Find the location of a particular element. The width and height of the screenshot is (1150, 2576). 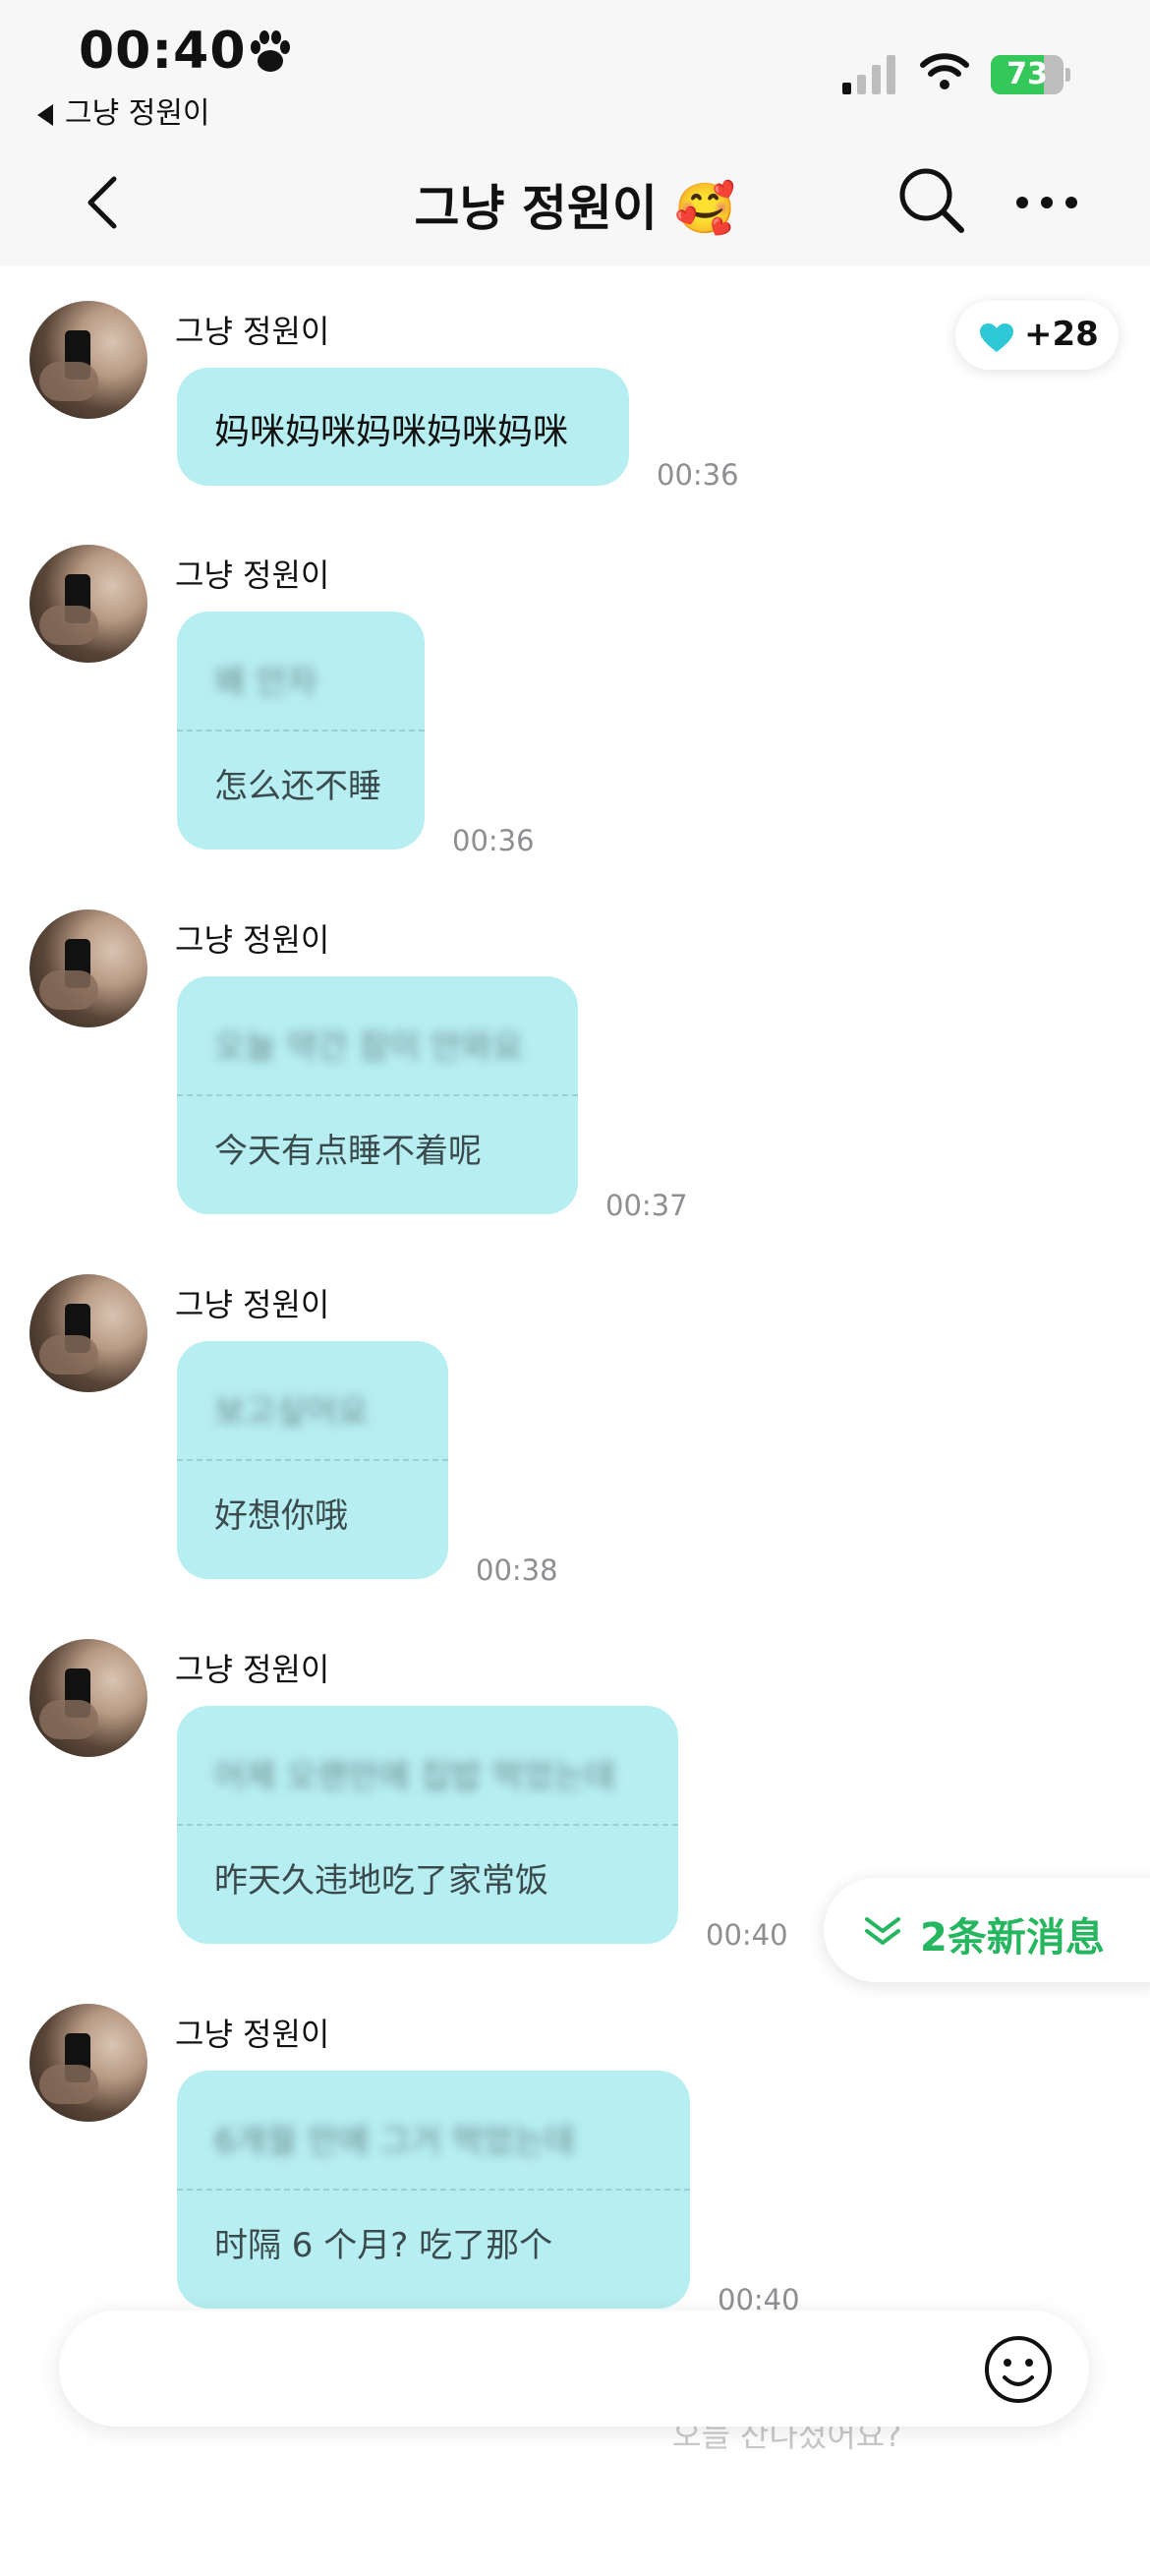

original-text-blurred: 보고싶어요 is located at coordinates (291, 1412).